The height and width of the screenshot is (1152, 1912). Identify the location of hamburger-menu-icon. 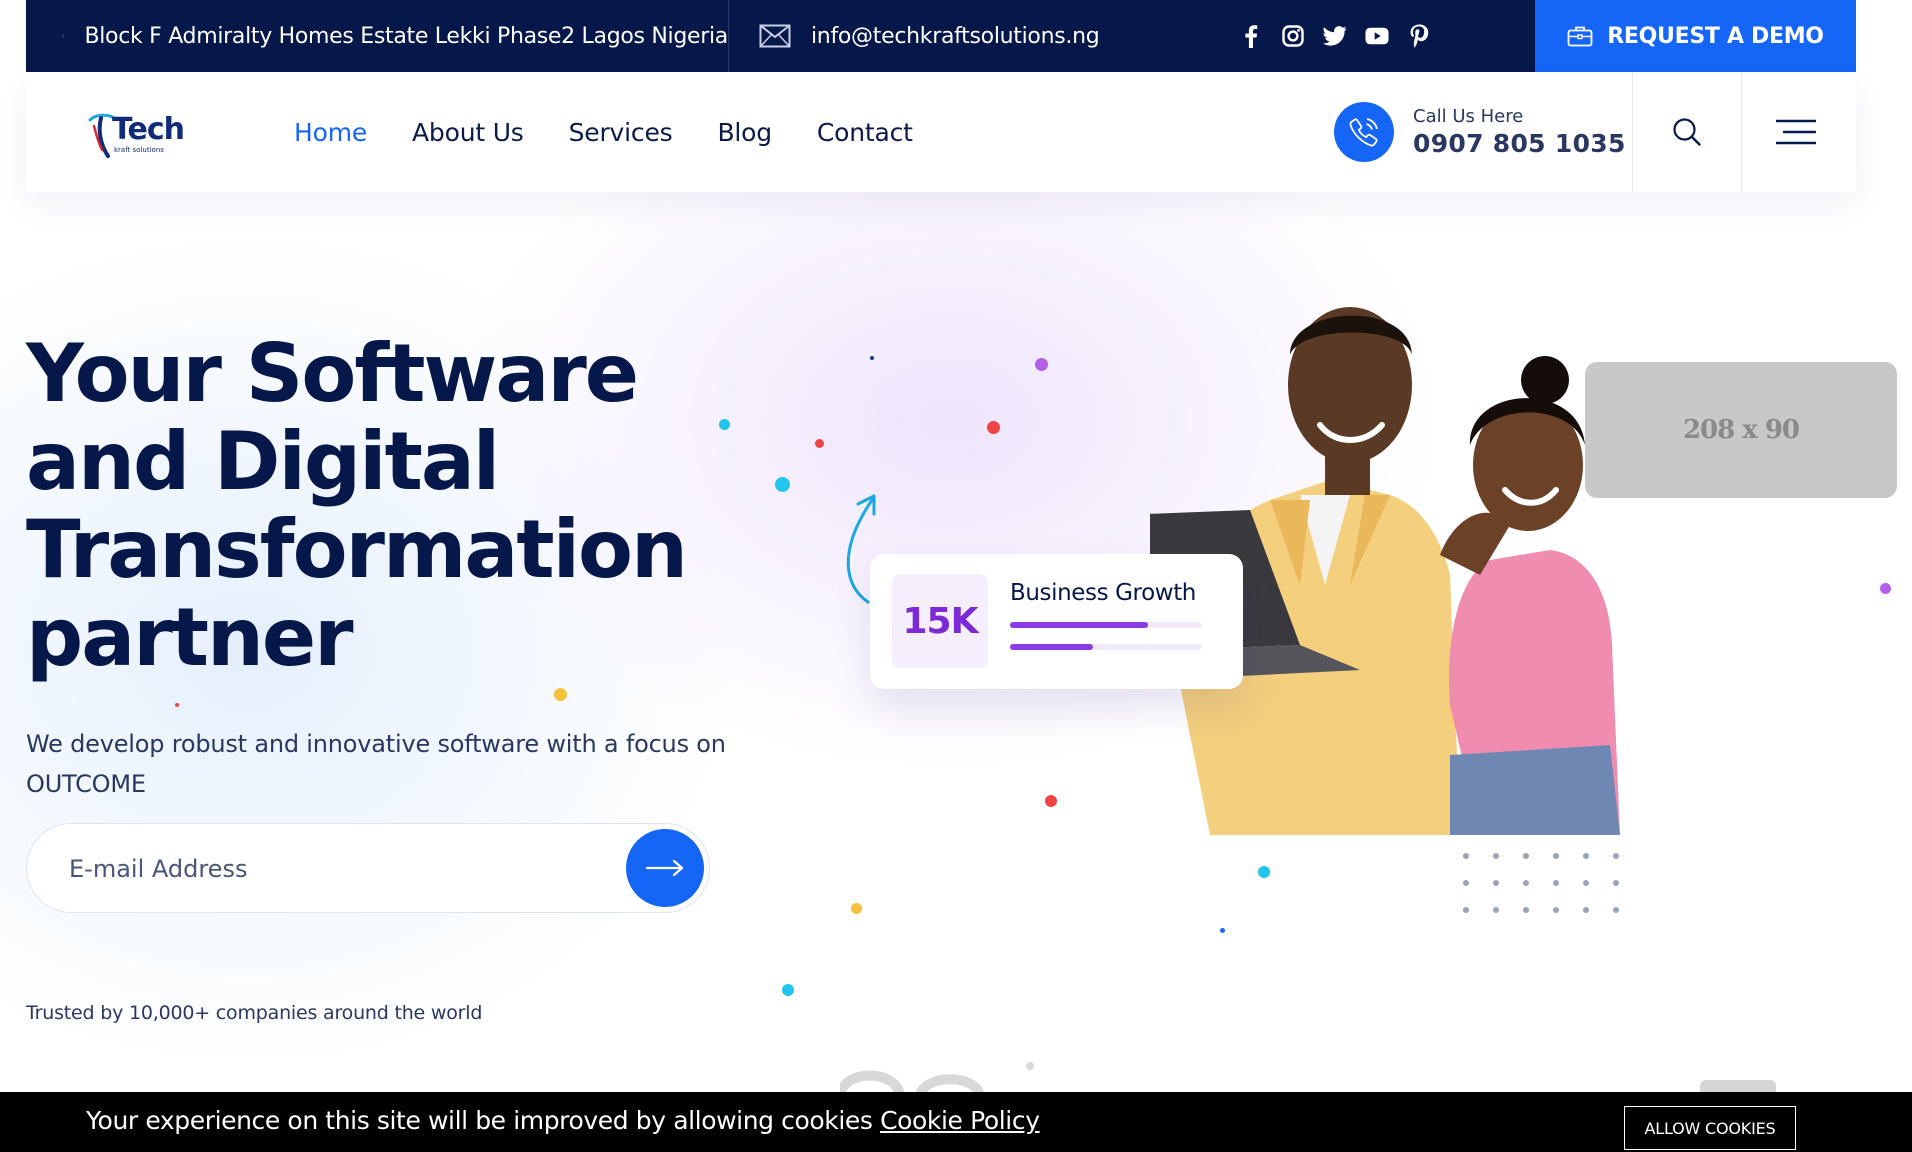
(1796, 132).